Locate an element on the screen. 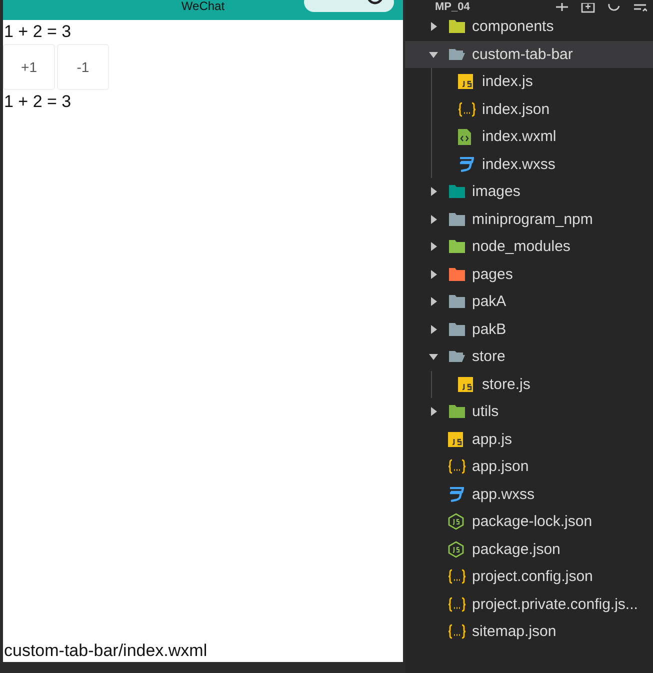 Image resolution: width=653 pixels, height=673 pixels. page-path: custom-tab-bar/index.wxml is located at coordinates (105, 651).